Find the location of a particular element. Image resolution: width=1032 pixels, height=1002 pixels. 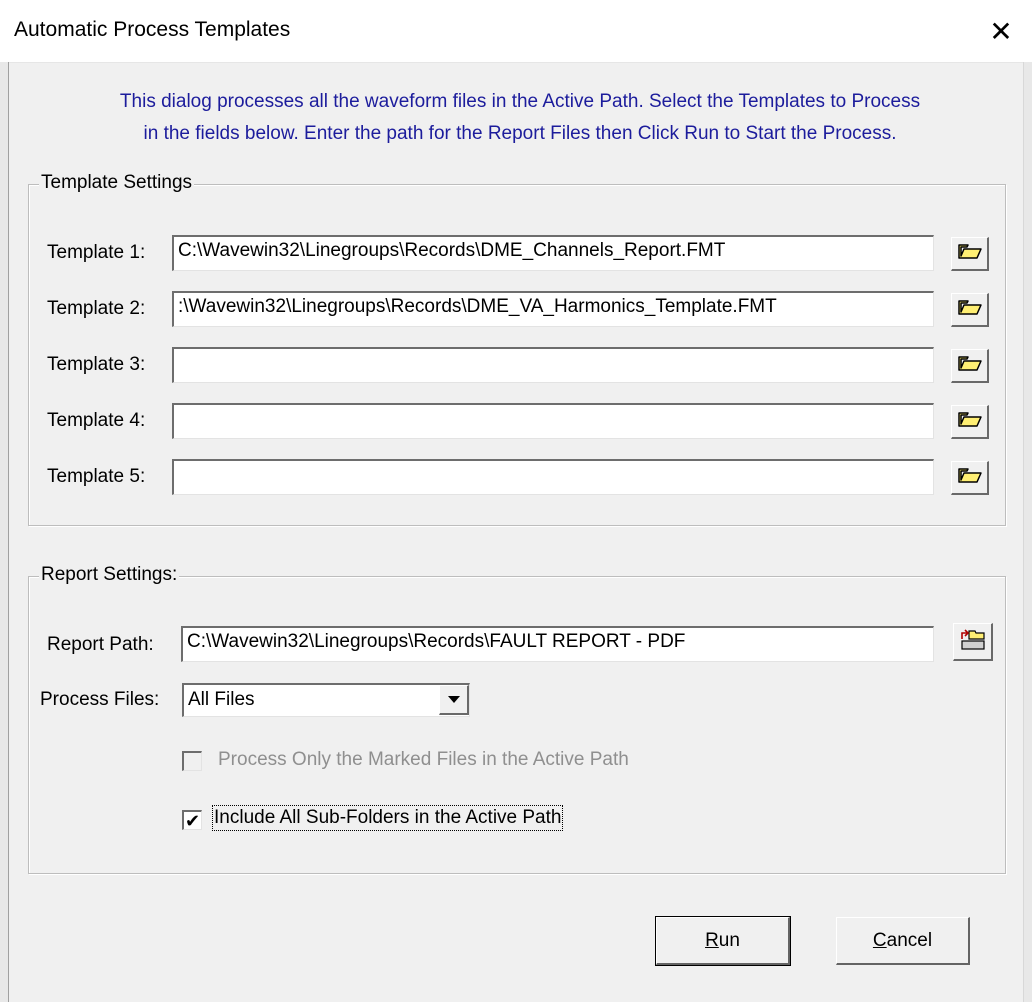

window-title: Automatic Process Templates is located at coordinates (152, 29).